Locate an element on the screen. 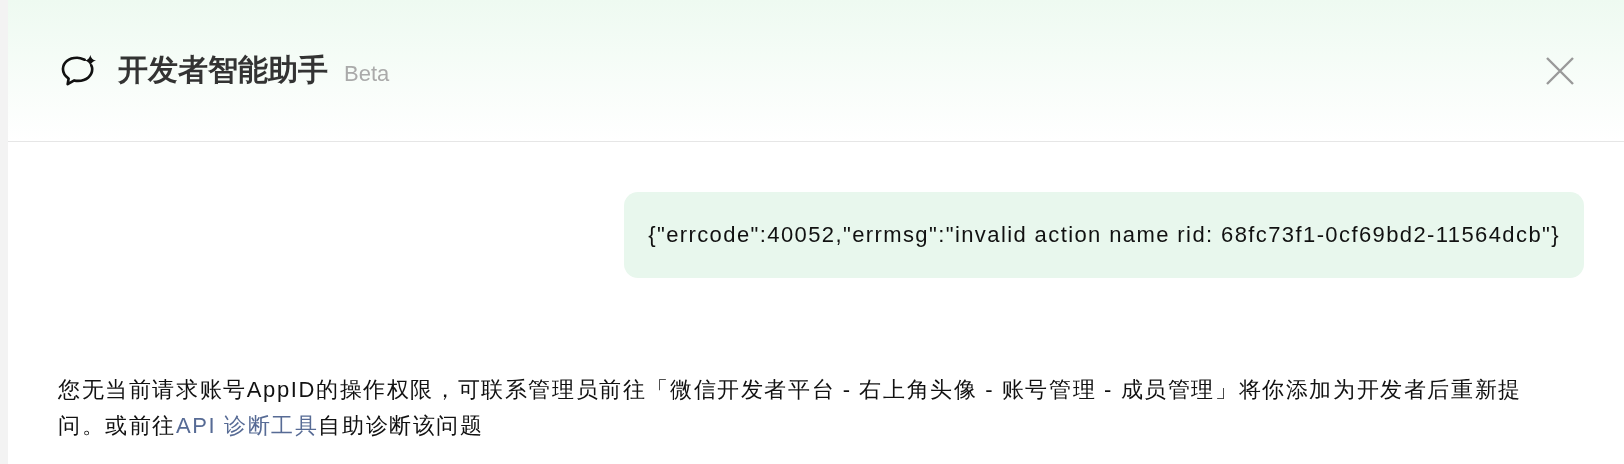 This screenshot has width=1624, height=464. panel-title: 开发者智能助手 is located at coordinates (223, 70).